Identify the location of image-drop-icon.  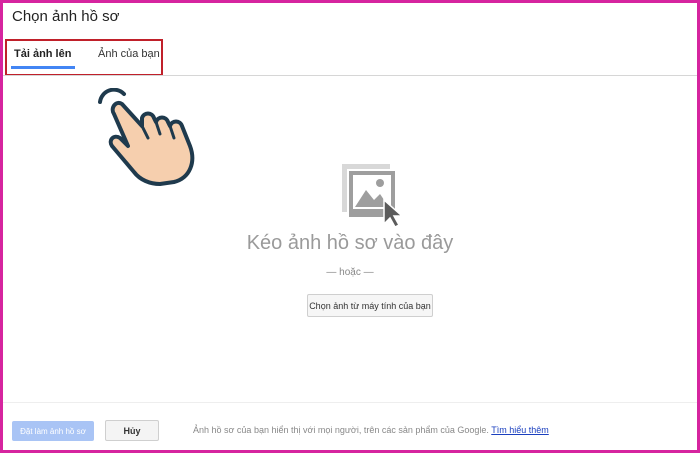
(372, 196).